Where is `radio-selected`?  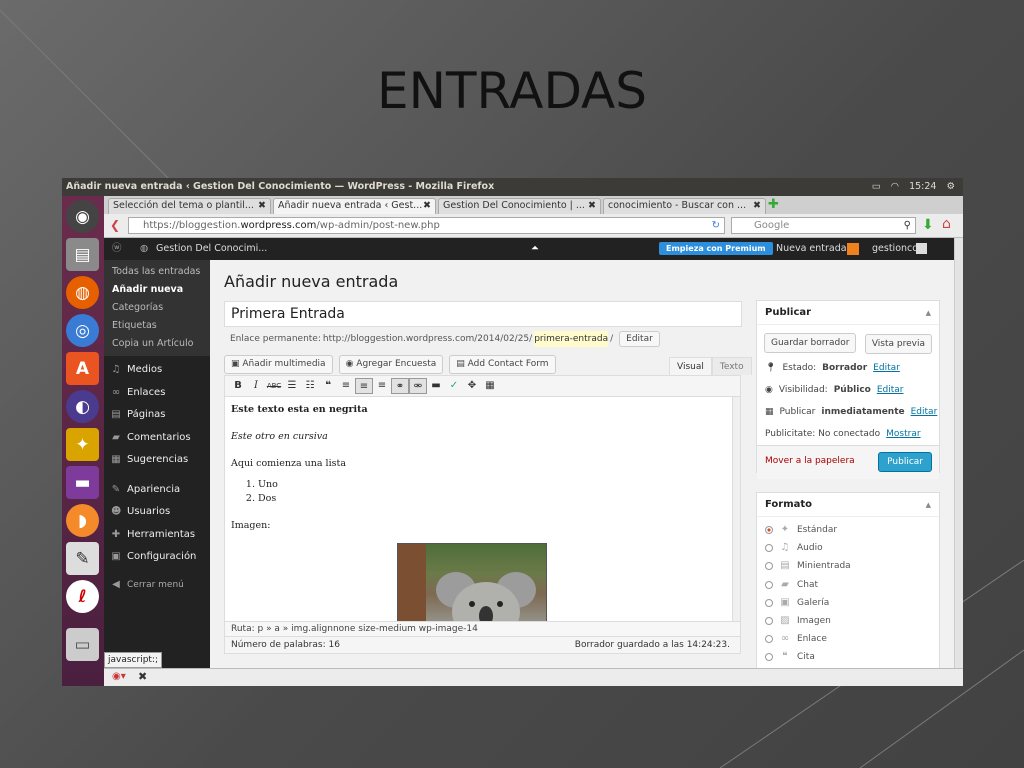 radio-selected is located at coordinates (769, 530).